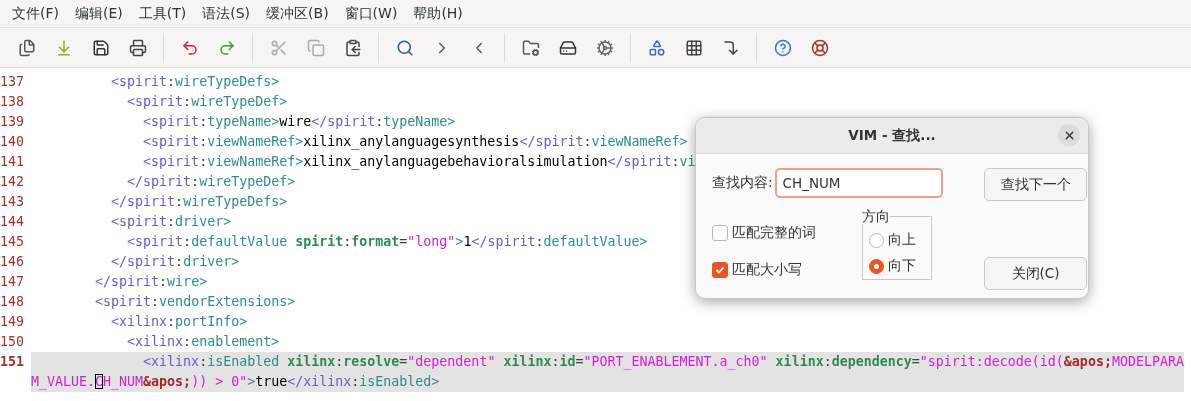  What do you see at coordinates (171, 222) in the screenshot?
I see `code-line: <spirit:driver>` at bounding box center [171, 222].